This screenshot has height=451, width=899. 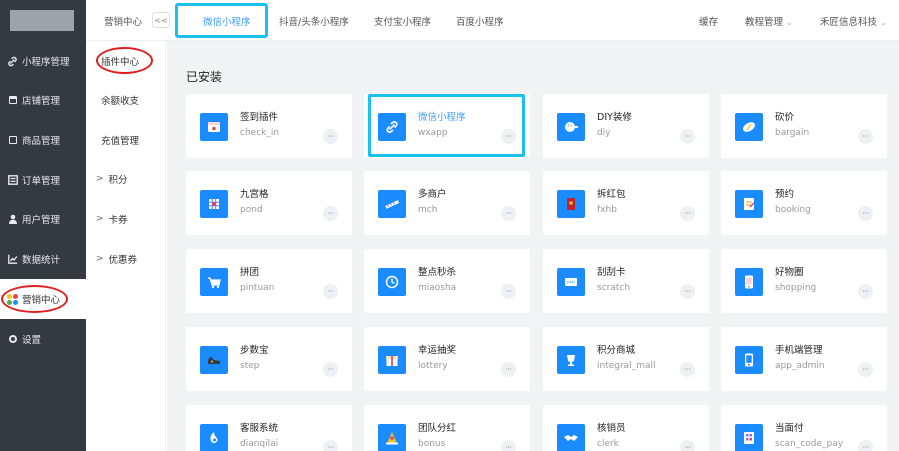 I want to click on plugin-card-miaosha: 整点秒杀 miaosha ···, so click(x=447, y=281).